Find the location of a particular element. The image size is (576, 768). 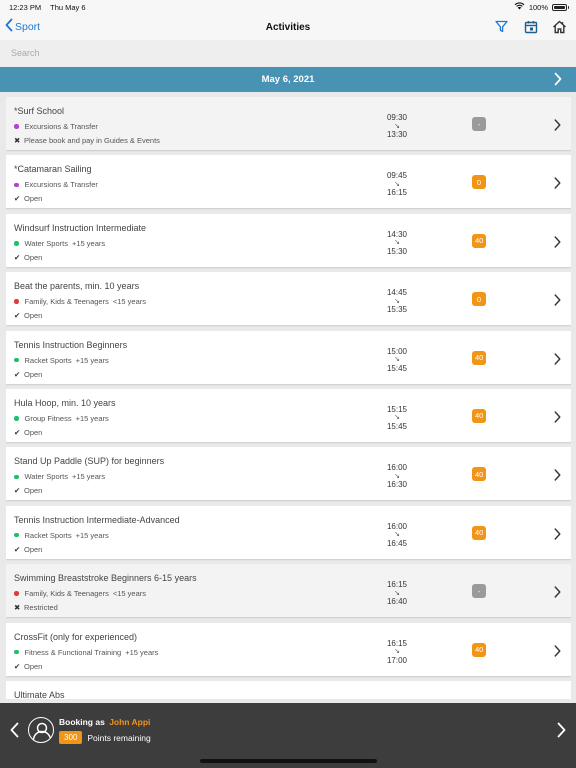

end-time: 16:45 is located at coordinates (397, 543).